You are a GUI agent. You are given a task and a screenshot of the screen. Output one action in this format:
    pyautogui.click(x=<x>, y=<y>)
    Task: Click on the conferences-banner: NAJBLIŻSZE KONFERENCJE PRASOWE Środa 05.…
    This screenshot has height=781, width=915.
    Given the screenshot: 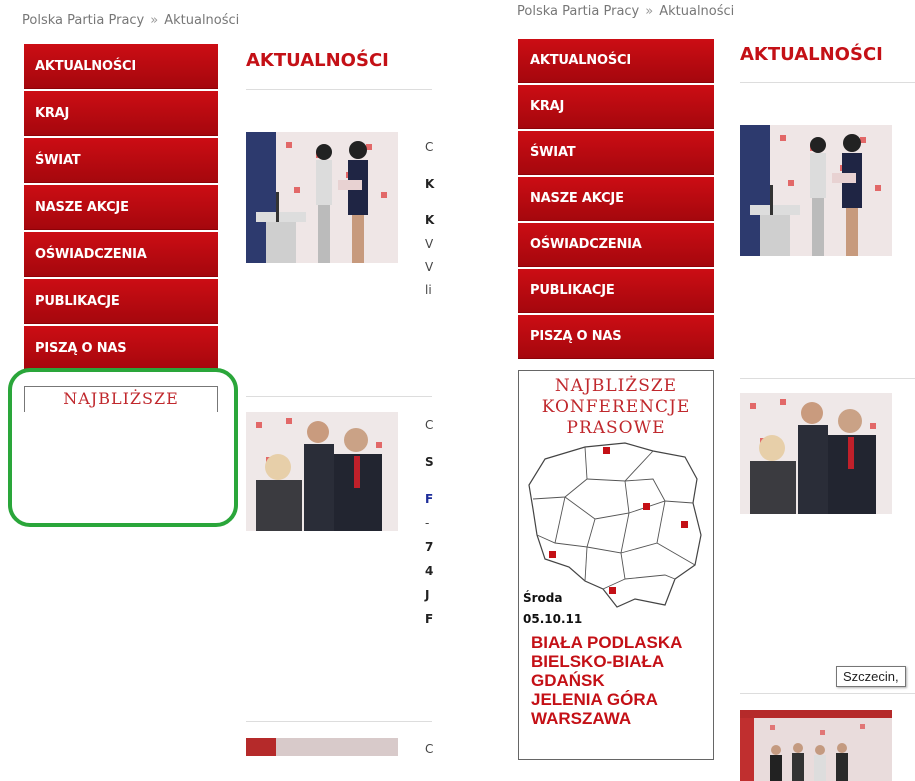 What is the action you would take?
    pyautogui.click(x=616, y=565)
    